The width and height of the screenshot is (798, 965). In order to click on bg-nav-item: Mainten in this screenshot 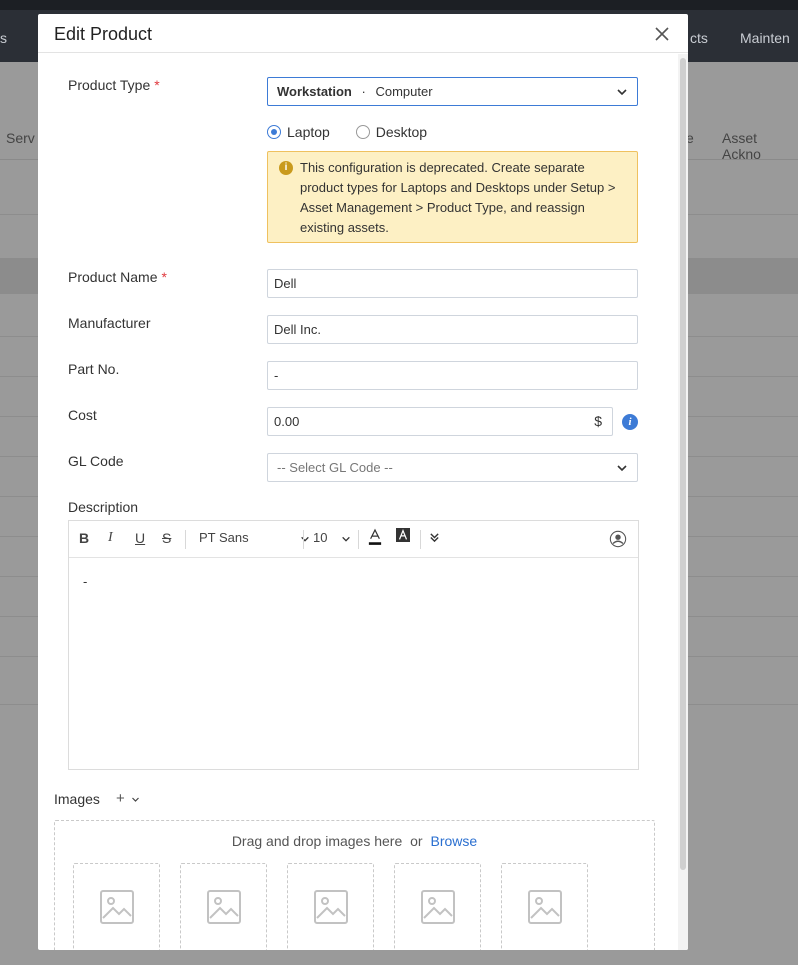, I will do `click(765, 38)`.